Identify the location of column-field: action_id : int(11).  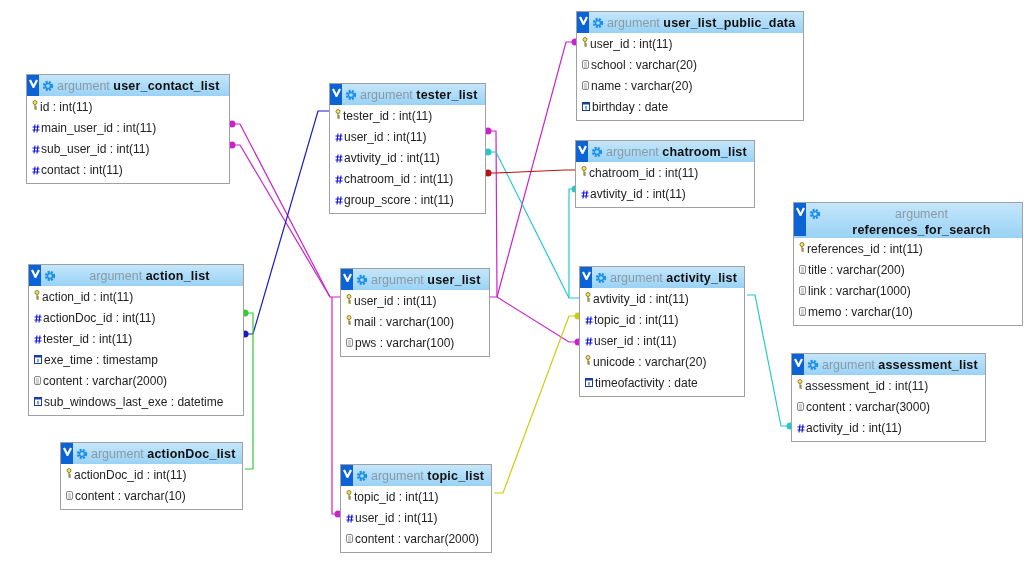
(88, 297).